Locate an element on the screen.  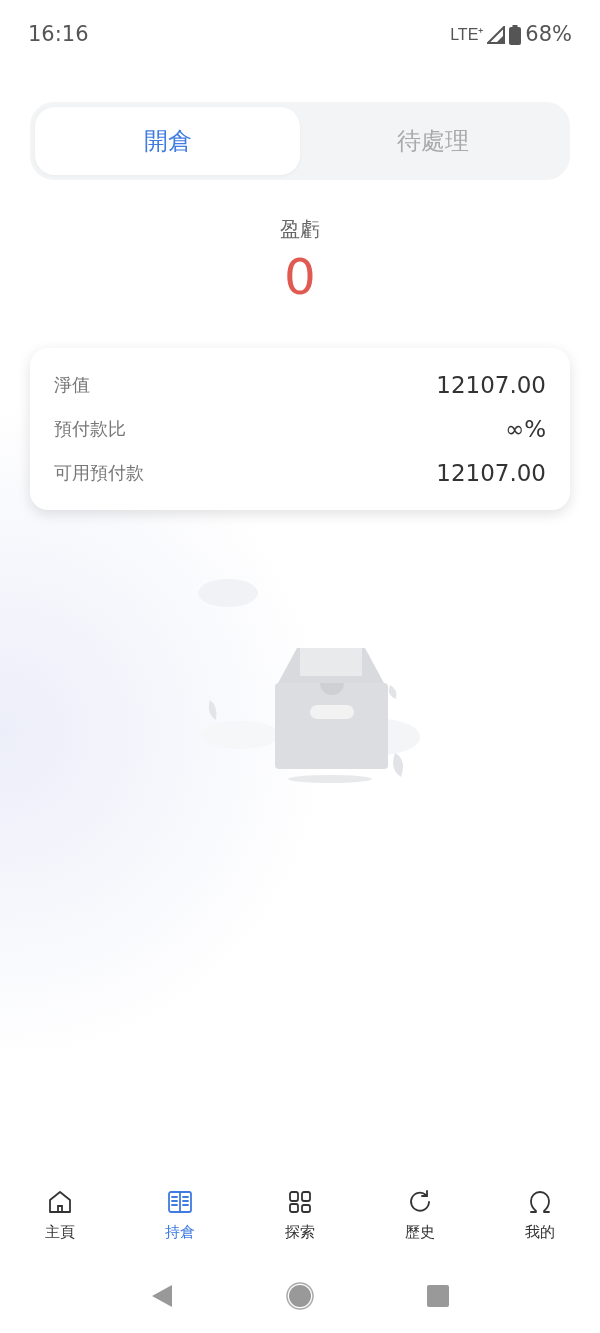
book-icon is located at coordinates (180, 1201).